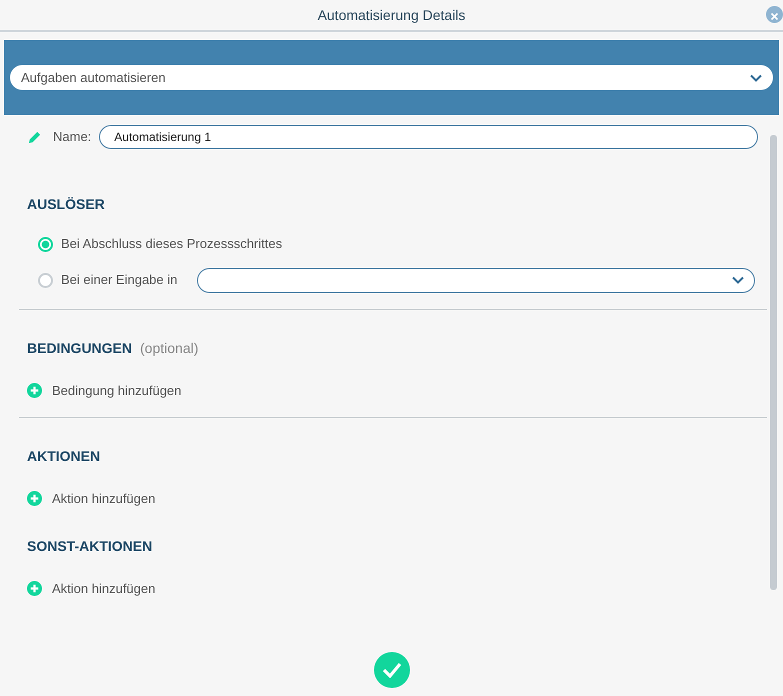  I want to click on section-heading: AUSLÖSER, so click(66, 204).